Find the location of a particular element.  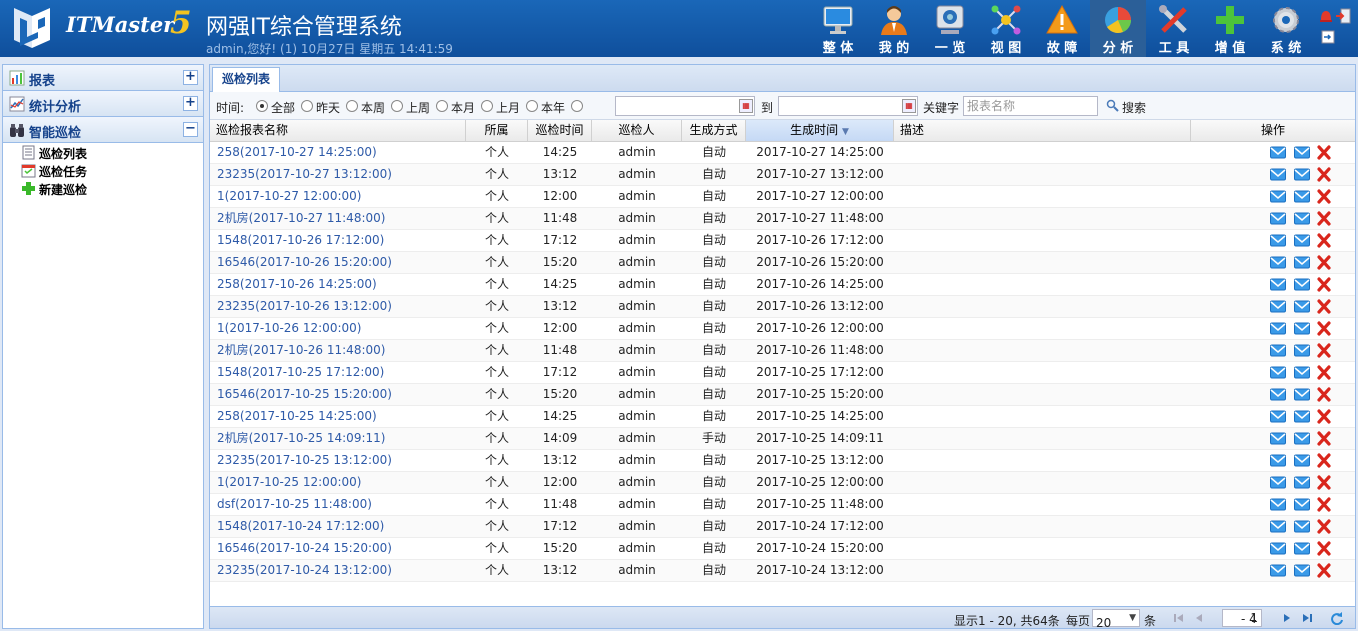

prev-page-icon is located at coordinates (1199, 618).